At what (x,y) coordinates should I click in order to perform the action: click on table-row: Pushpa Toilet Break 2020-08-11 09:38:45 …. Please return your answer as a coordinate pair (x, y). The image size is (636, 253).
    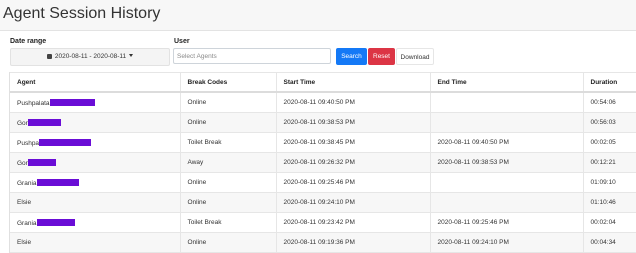
    Looking at the image, I should click on (323, 142).